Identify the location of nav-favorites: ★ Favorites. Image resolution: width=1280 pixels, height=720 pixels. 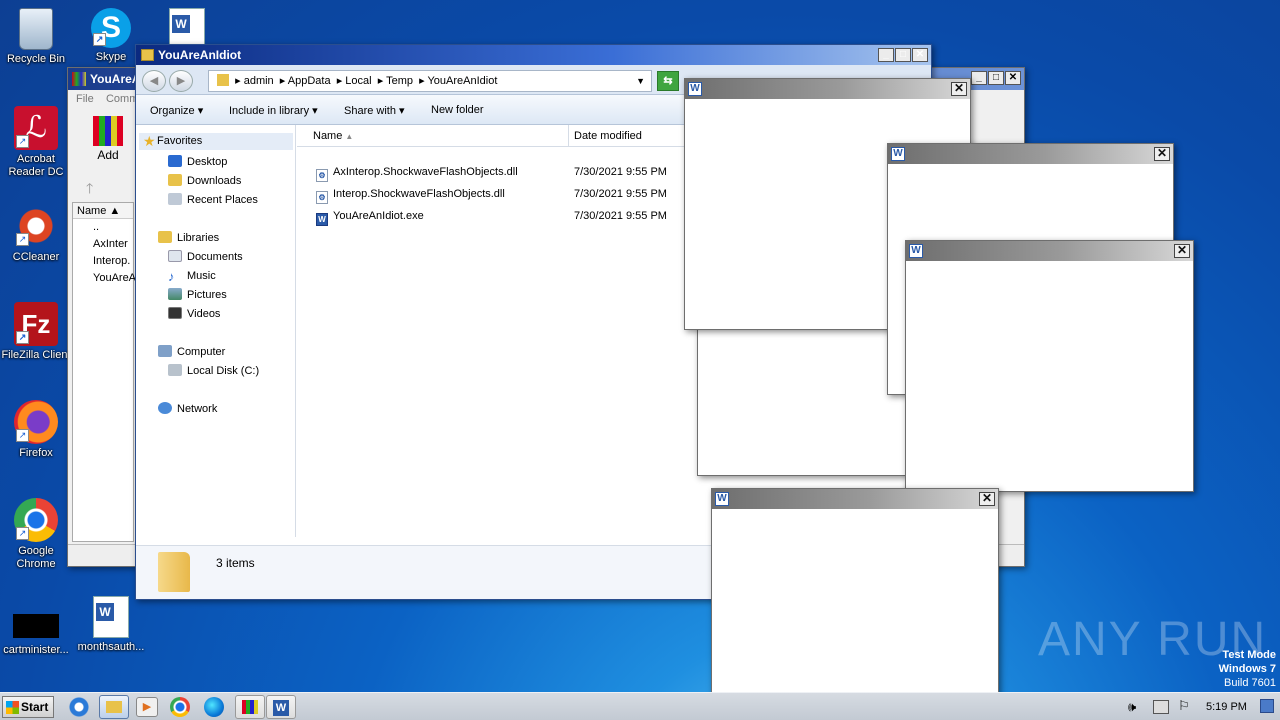
(216, 141).